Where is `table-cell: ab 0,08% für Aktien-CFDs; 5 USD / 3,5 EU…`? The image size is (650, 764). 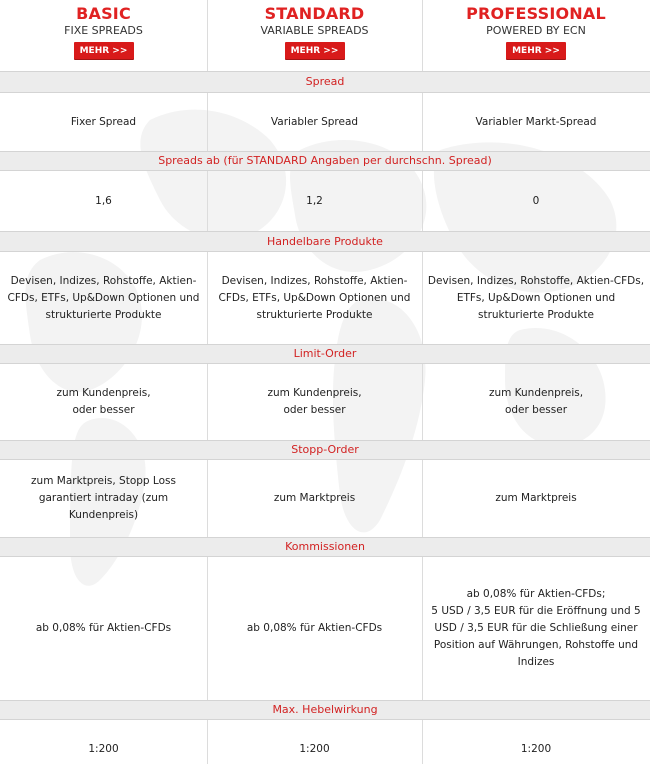
table-cell: ab 0,08% für Aktien-CFDs; 5 USD / 3,5 EU… is located at coordinates (536, 628).